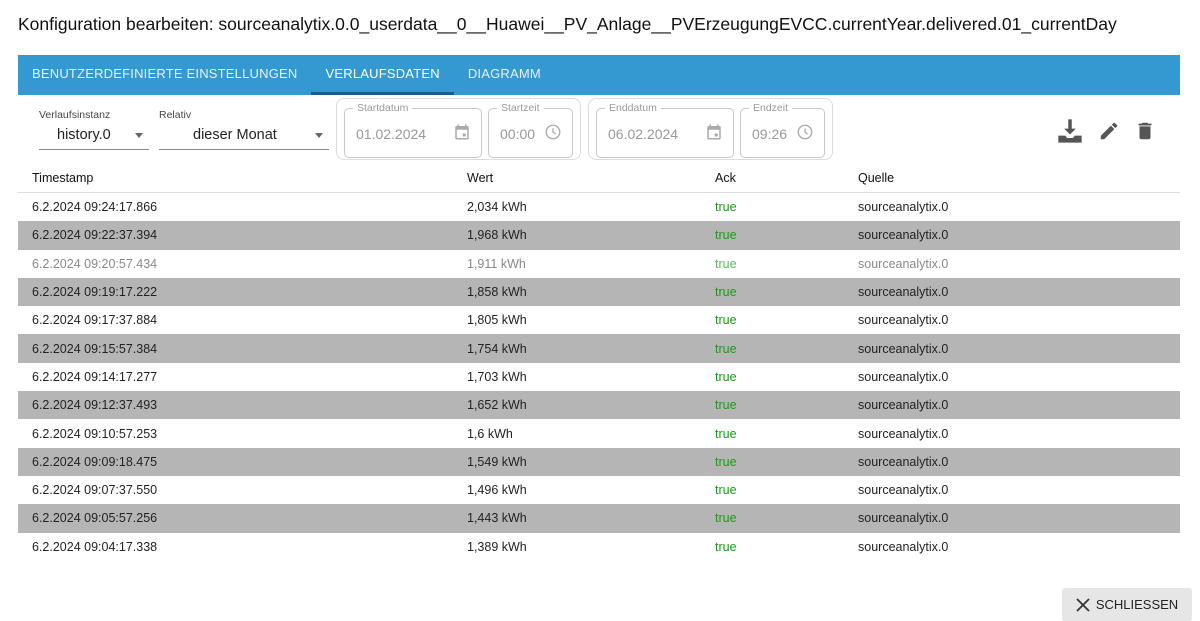 Image resolution: width=1200 pixels, height=621 pixels. Describe the element at coordinates (497, 490) in the screenshot. I see `cell-value: 1,496 kWh` at that location.